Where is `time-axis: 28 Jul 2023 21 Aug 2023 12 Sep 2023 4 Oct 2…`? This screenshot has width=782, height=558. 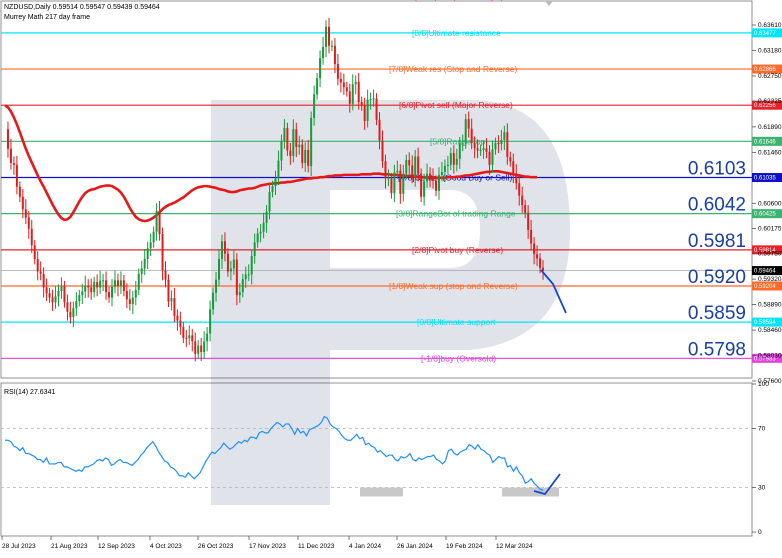 time-axis: 28 Jul 2023 21 Aug 2023 12 Sep 2023 4 Oct 2… is located at coordinates (267, 543).